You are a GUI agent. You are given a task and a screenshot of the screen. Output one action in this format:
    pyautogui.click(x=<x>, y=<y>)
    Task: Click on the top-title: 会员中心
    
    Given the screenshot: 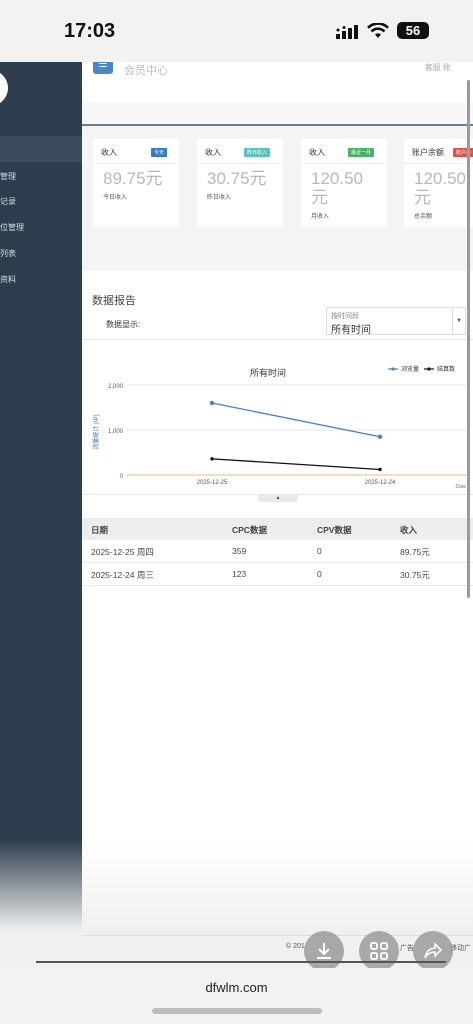 What is the action you would take?
    pyautogui.click(x=146, y=71)
    